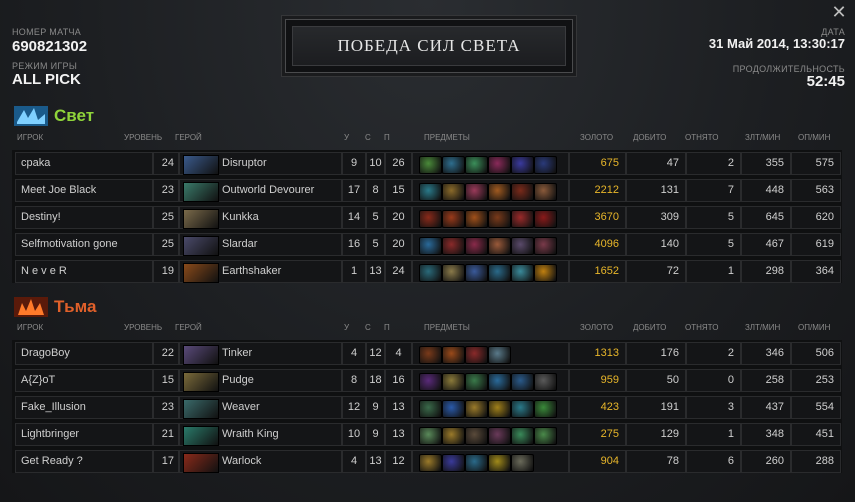 The image size is (855, 502). Describe the element at coordinates (427, 407) in the screenshot. I see `player-row: Fake_Illusion 23 Weaver 12 9 13 423 191 3 437 554` at that location.